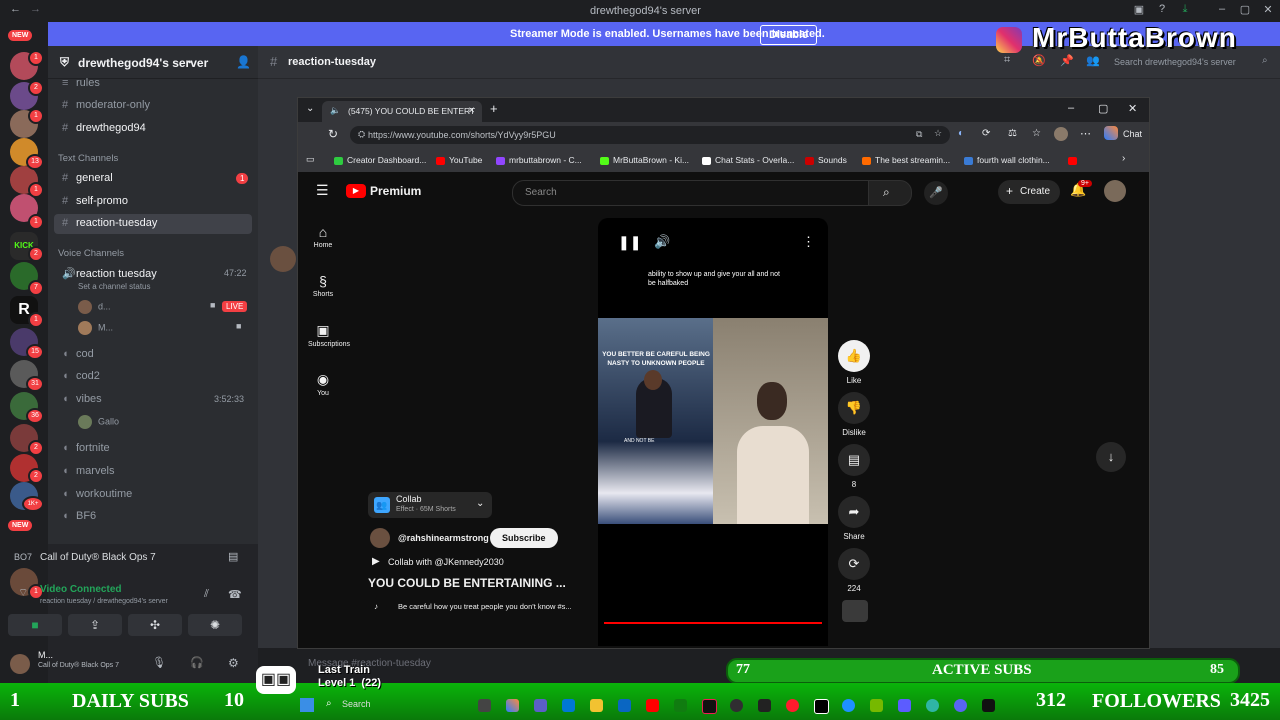 The image size is (1280, 720). I want to click on more-icon: ⋯, so click(1085, 133).